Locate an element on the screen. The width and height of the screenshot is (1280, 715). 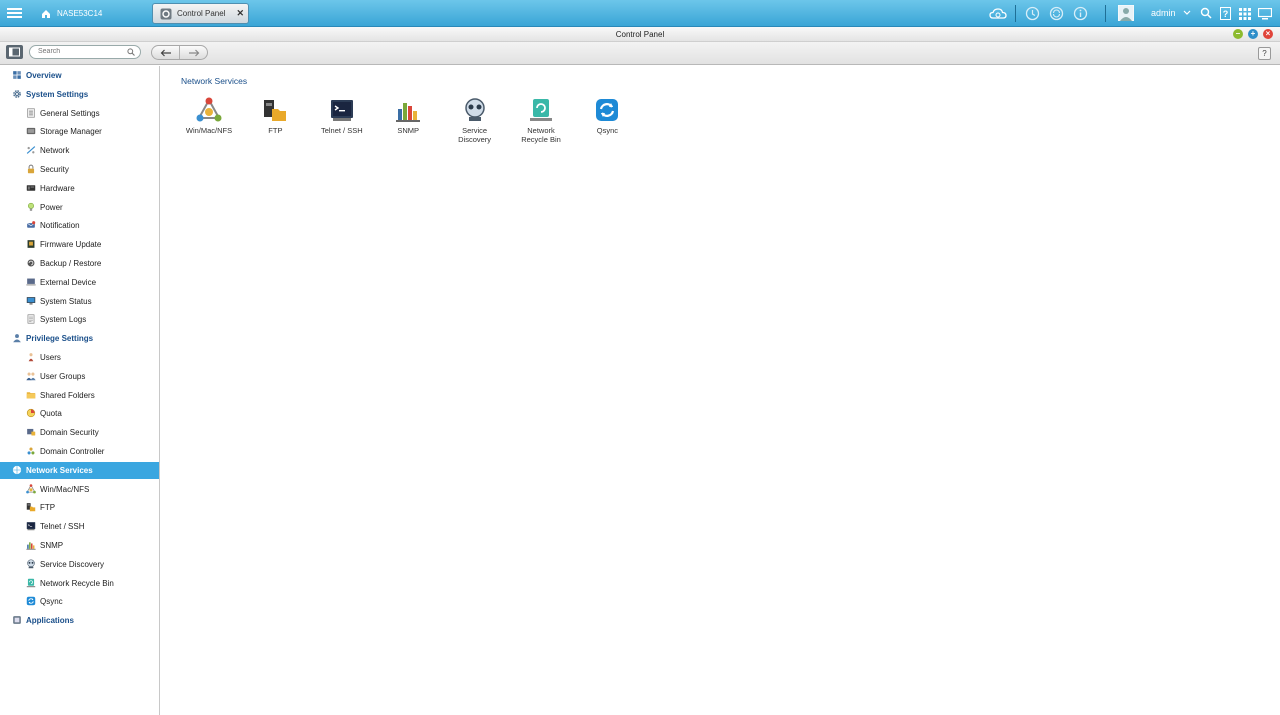
winmacnfs-icon is located at coordinates (31, 488).